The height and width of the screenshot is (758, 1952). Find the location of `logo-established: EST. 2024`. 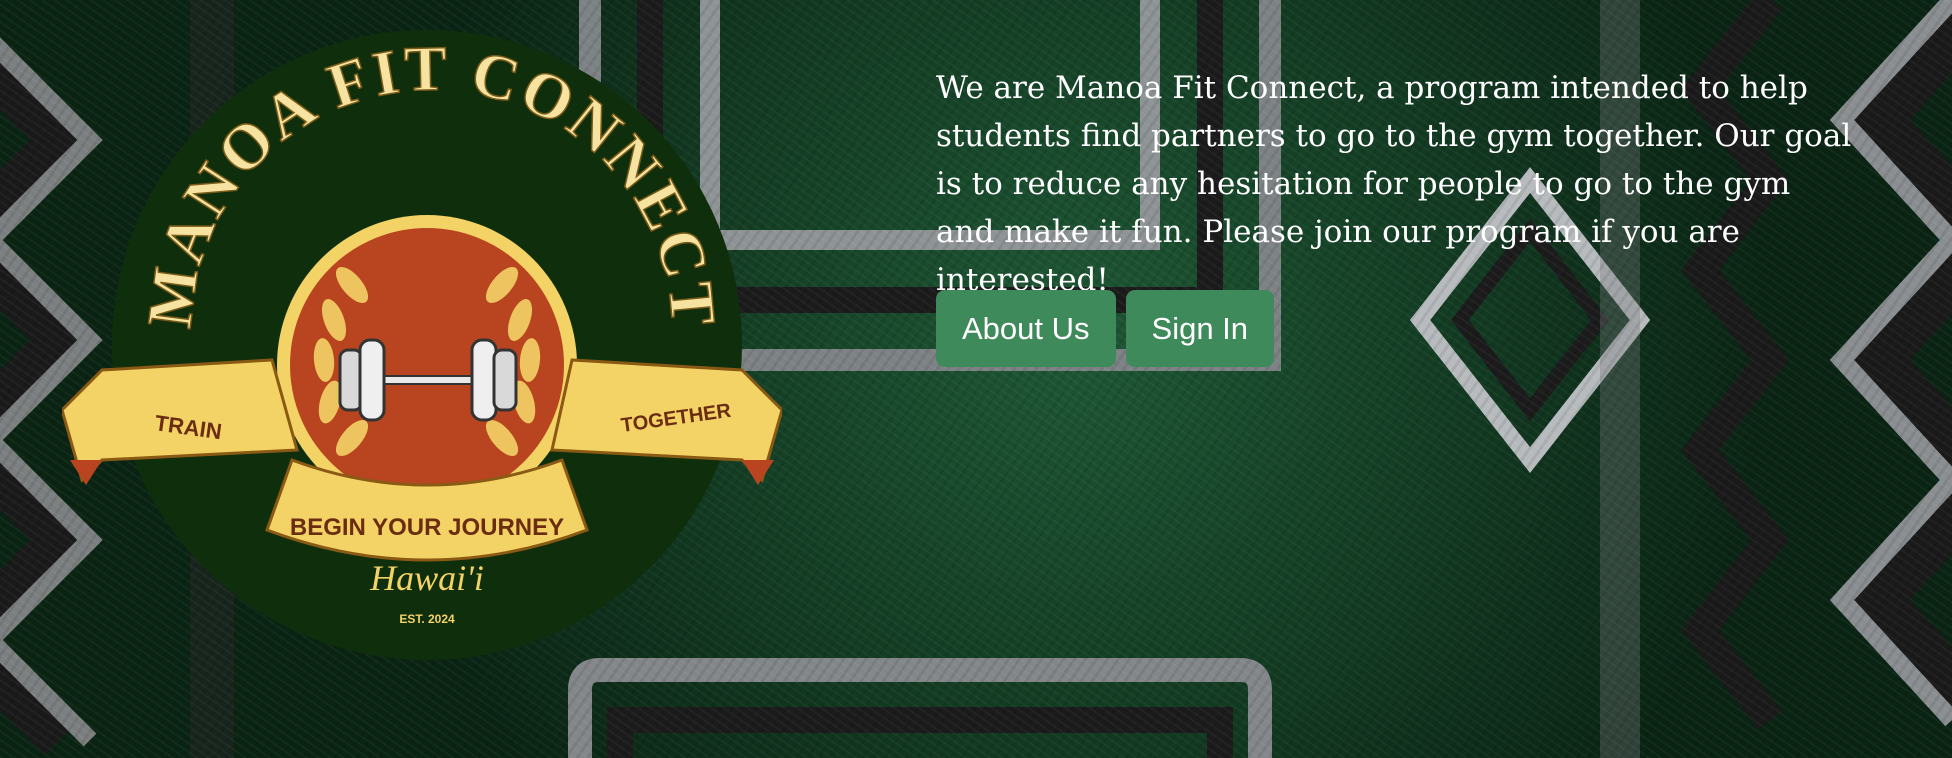

logo-established: EST. 2024 is located at coordinates (427, 619).